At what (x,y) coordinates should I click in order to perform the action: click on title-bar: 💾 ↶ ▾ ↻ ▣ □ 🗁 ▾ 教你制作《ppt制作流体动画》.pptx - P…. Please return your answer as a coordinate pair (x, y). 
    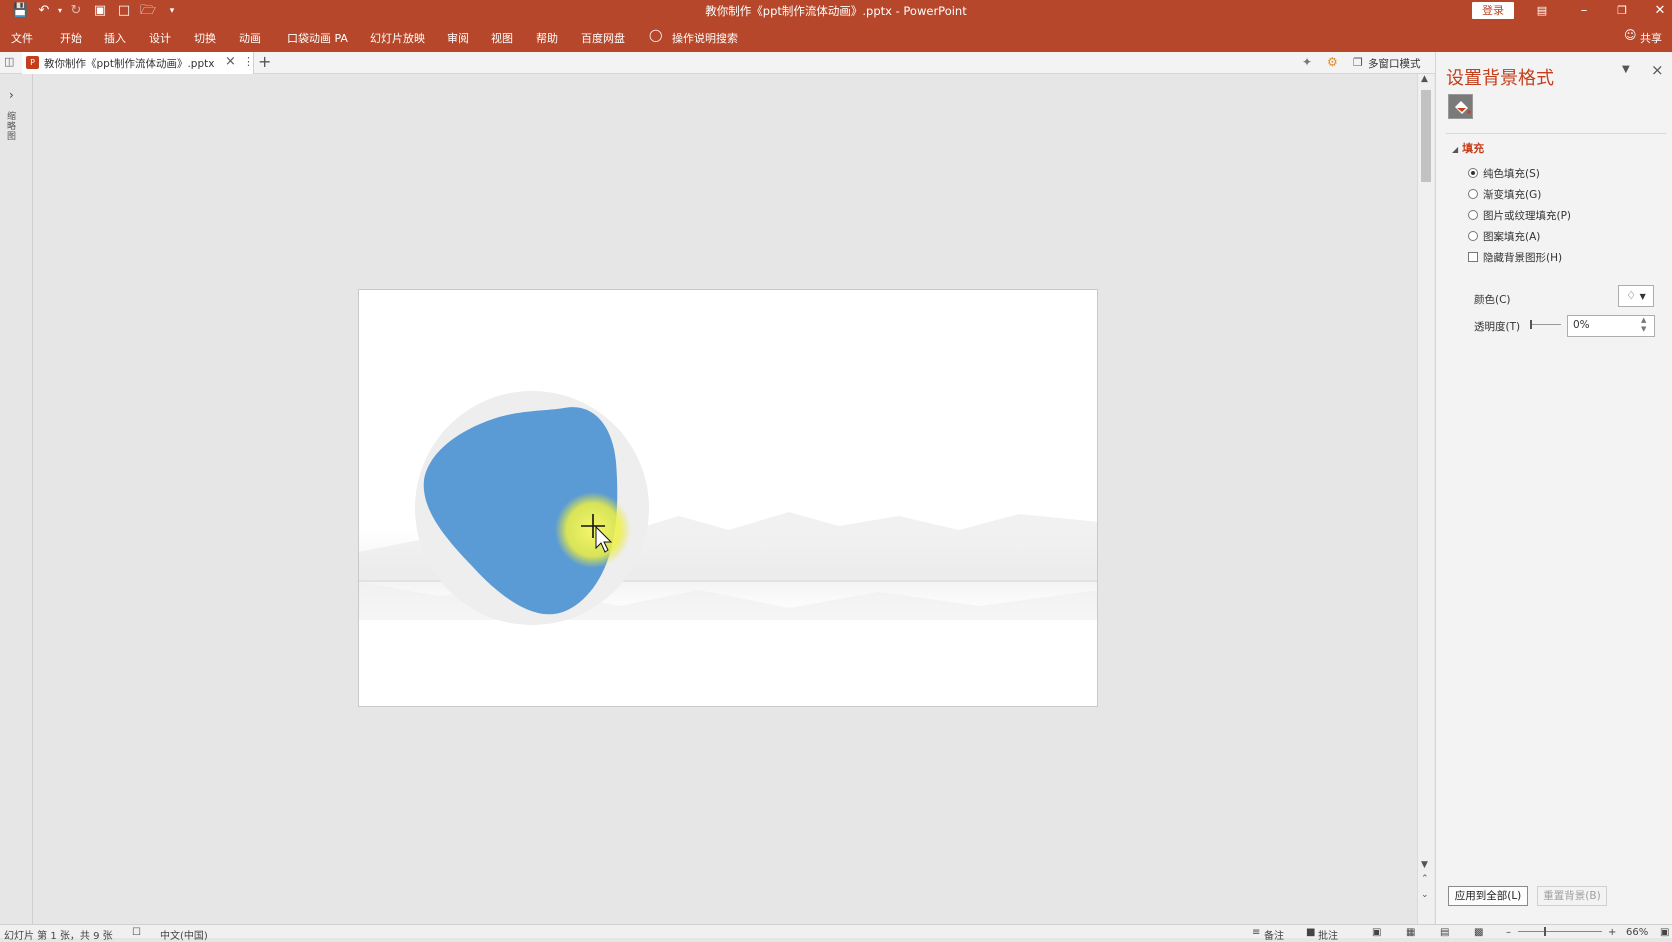
    Looking at the image, I should click on (836, 11).